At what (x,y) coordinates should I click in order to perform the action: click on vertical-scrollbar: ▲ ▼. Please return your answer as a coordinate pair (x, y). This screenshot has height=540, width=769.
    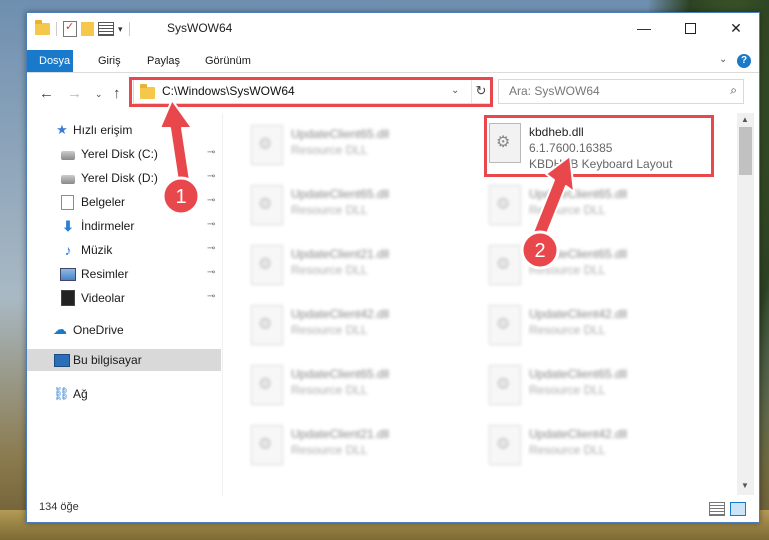
    Looking at the image, I should click on (745, 304).